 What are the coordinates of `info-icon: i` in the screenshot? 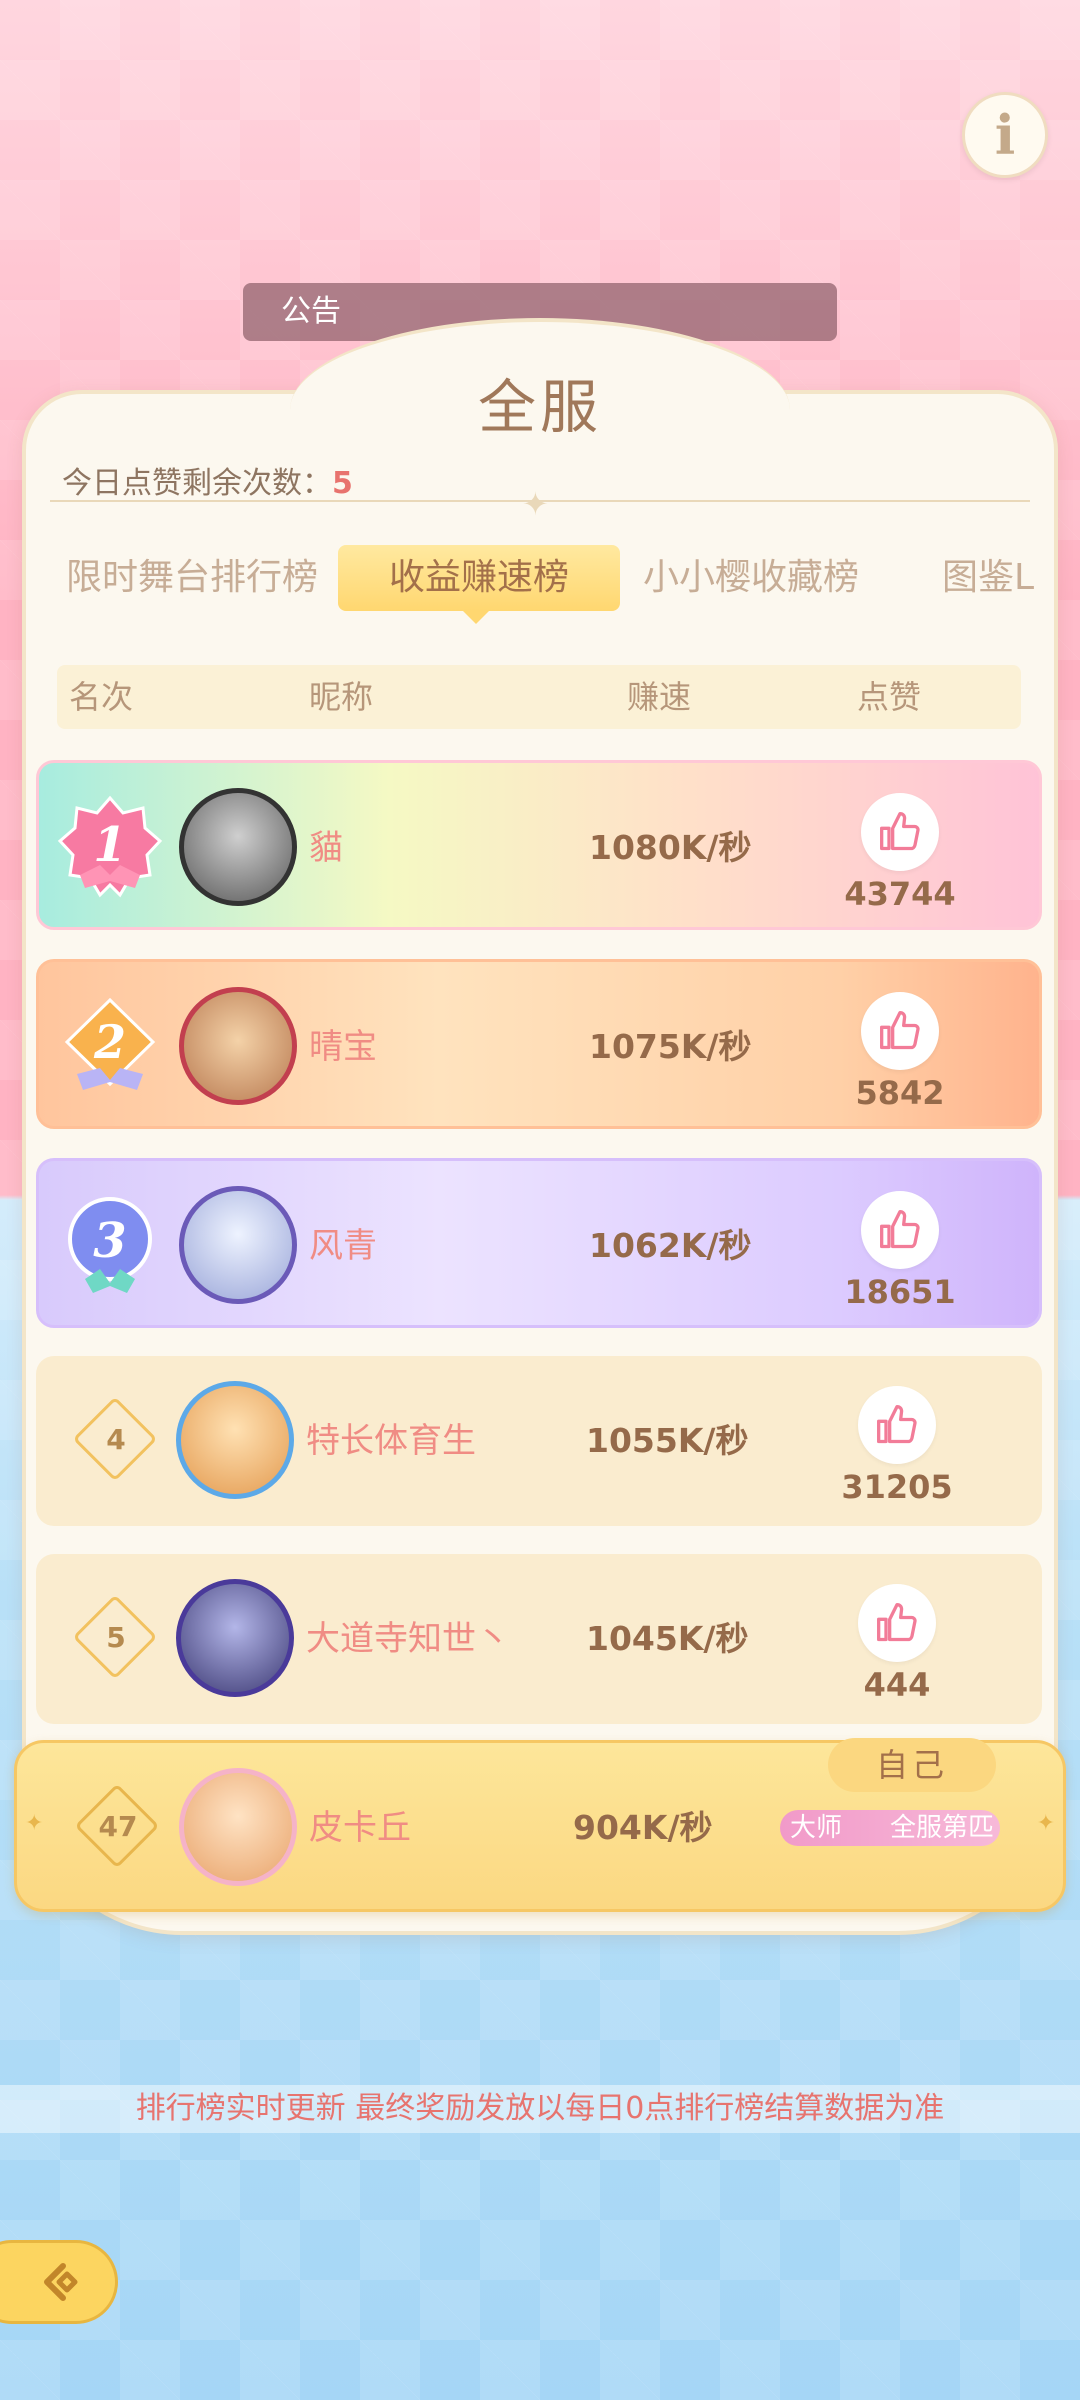 It's located at (1005, 135).